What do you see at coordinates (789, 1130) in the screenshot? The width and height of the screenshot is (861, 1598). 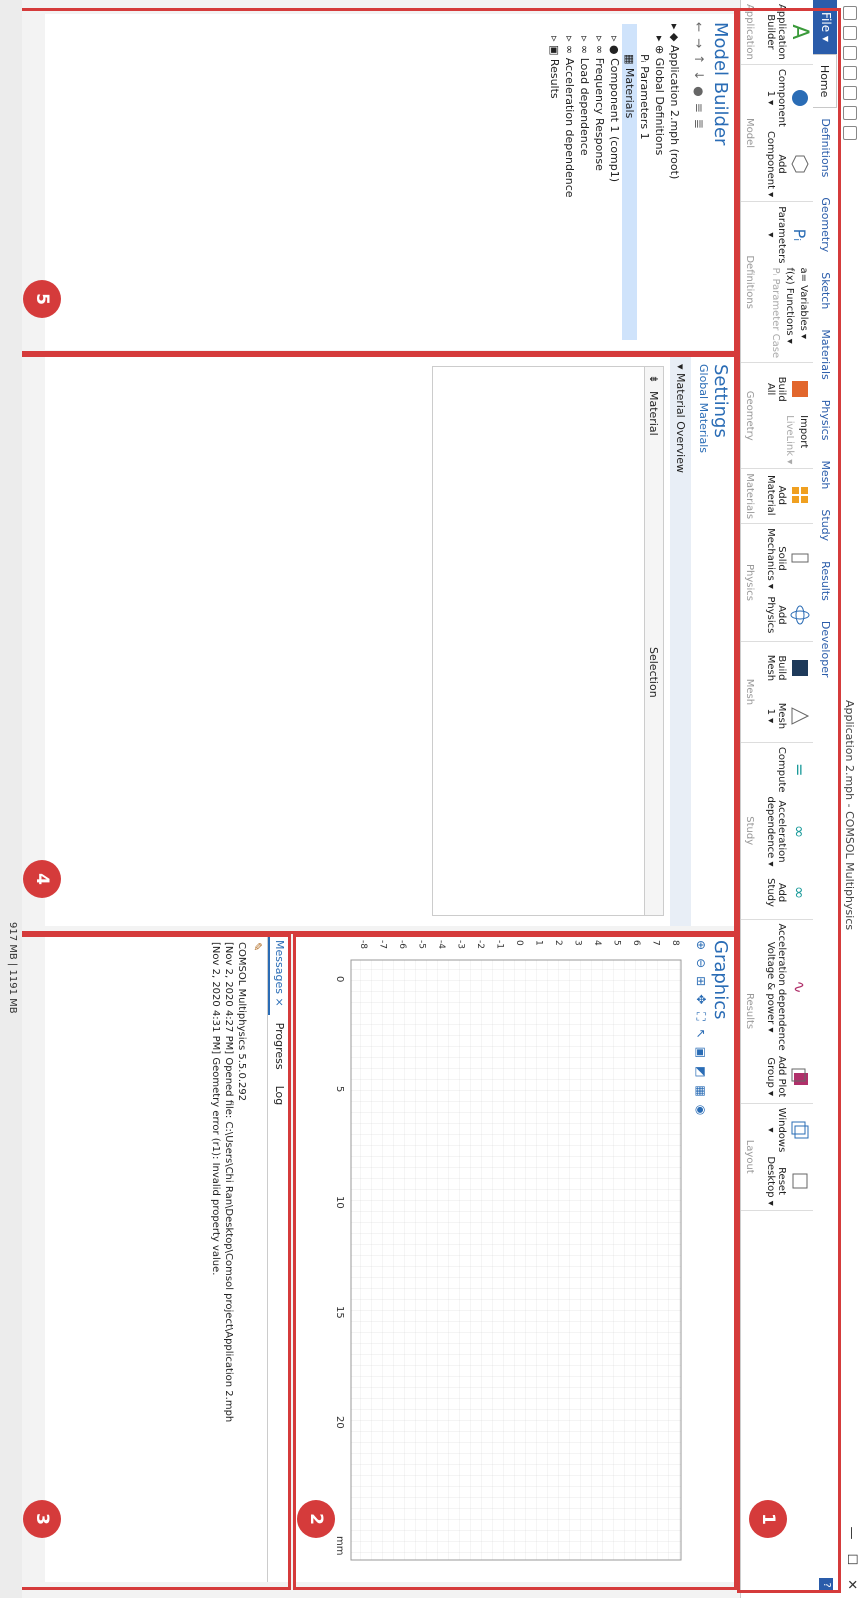 I see `windows-button: Windows ▾` at bounding box center [789, 1130].